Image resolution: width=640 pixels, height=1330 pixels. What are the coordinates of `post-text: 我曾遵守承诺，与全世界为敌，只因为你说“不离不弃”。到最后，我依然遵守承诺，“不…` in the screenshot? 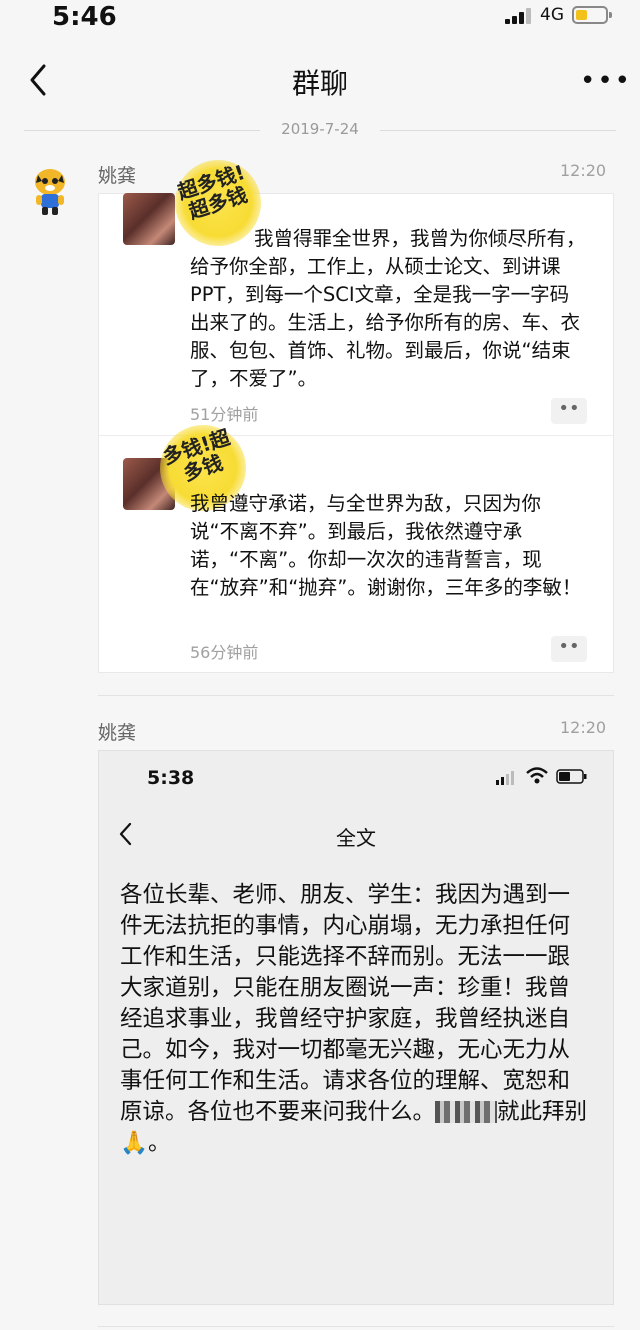 It's located at (386, 545).